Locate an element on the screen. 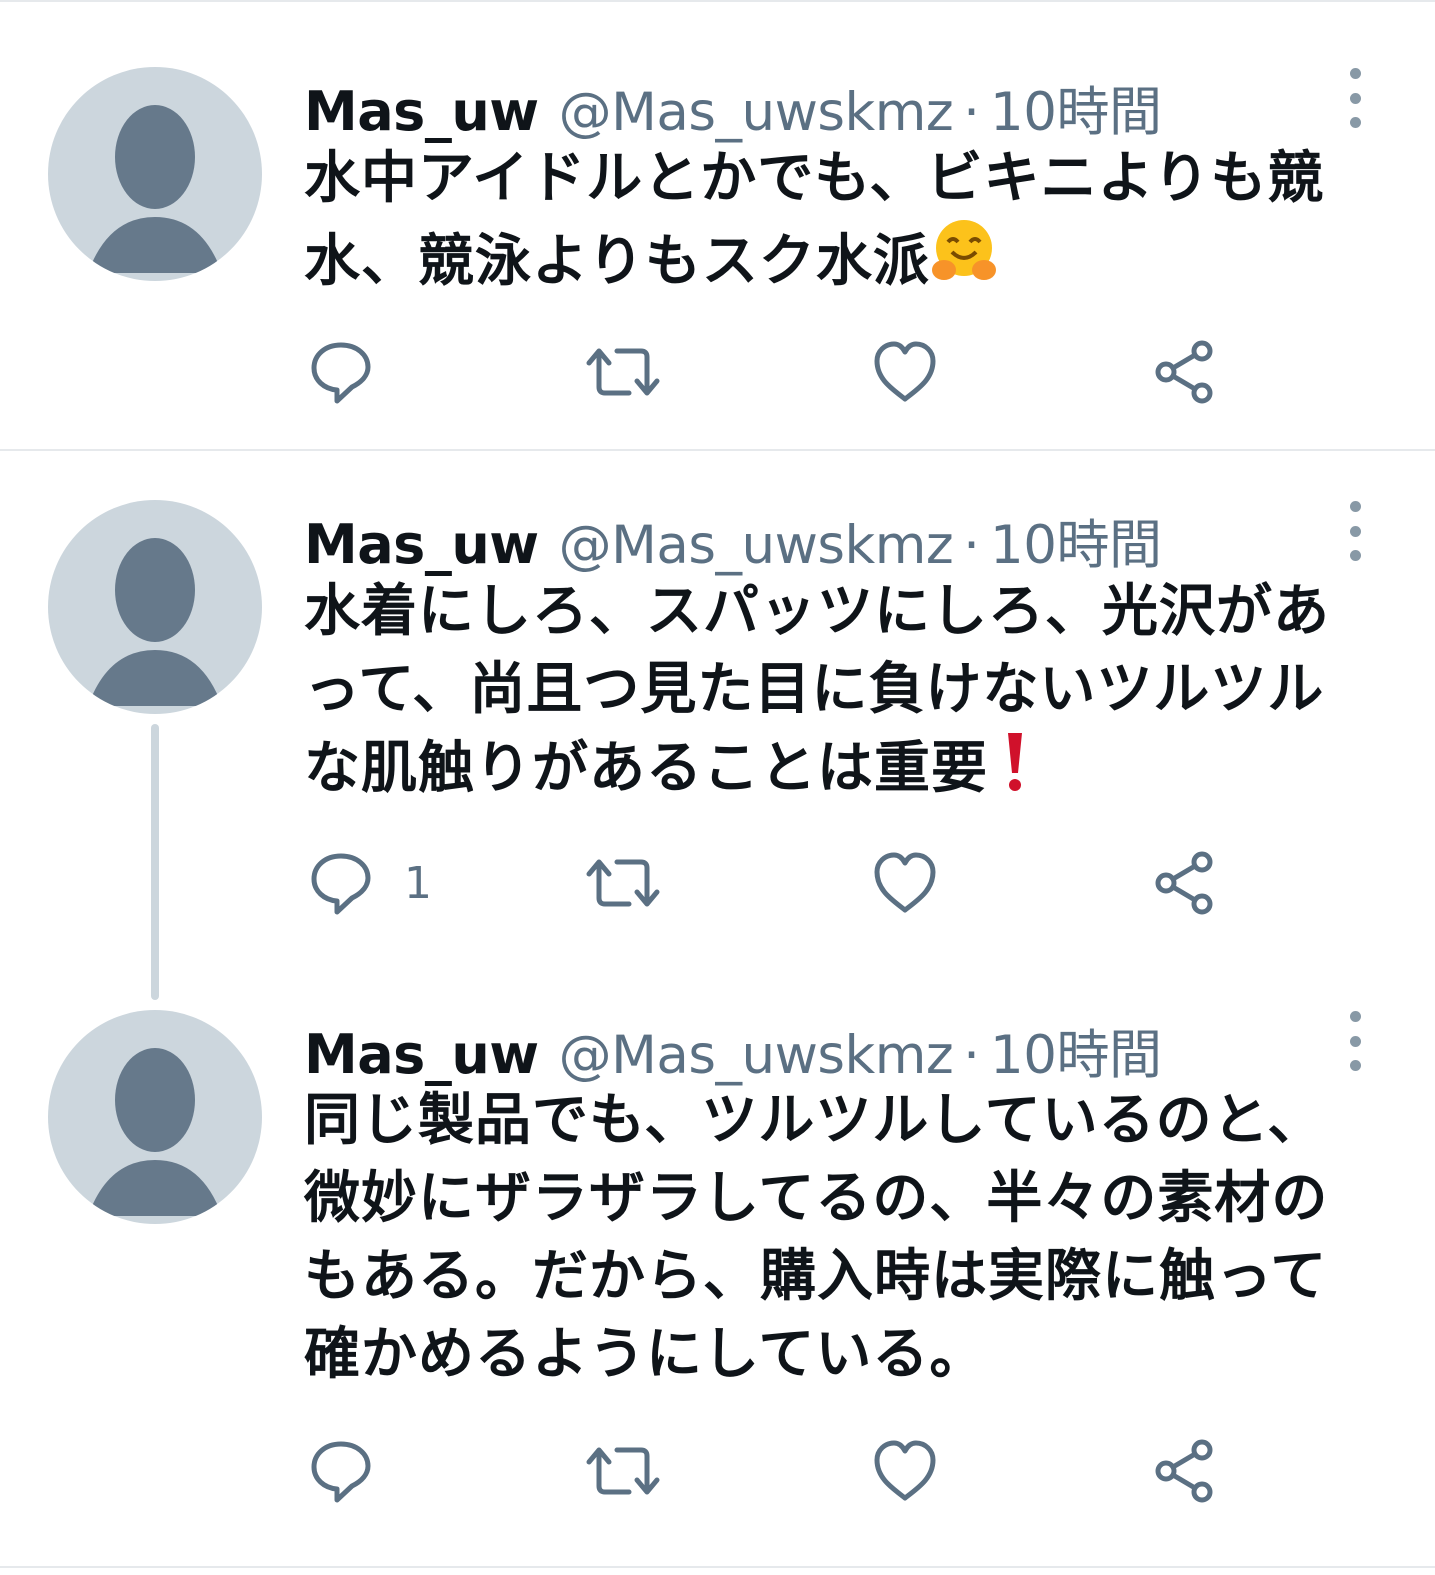 The height and width of the screenshot is (1575, 1435). reply-button is located at coordinates (356, 1471).